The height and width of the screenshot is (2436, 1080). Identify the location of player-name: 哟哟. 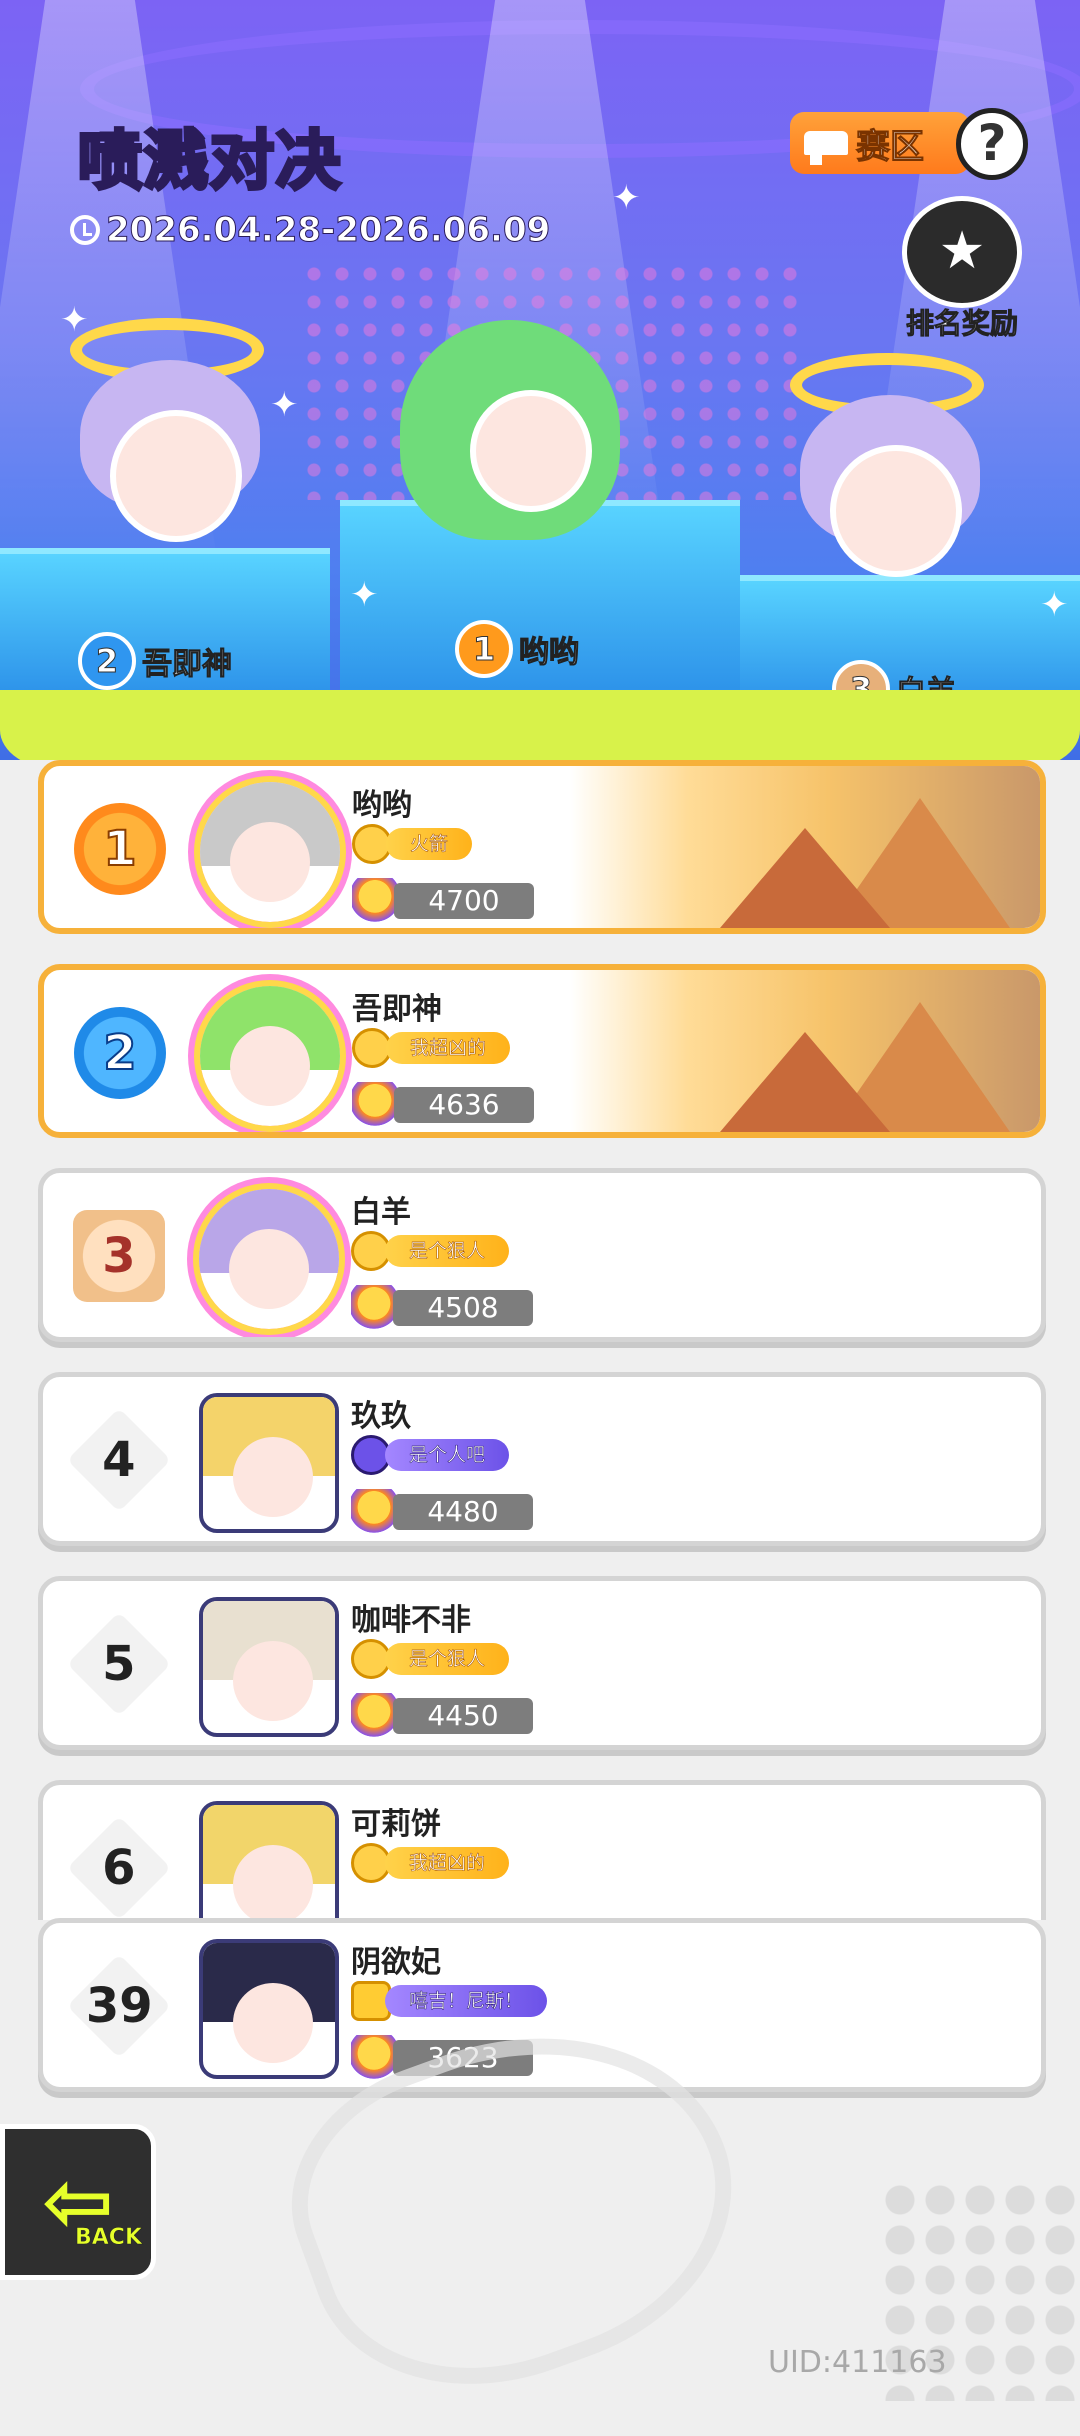
(382, 805).